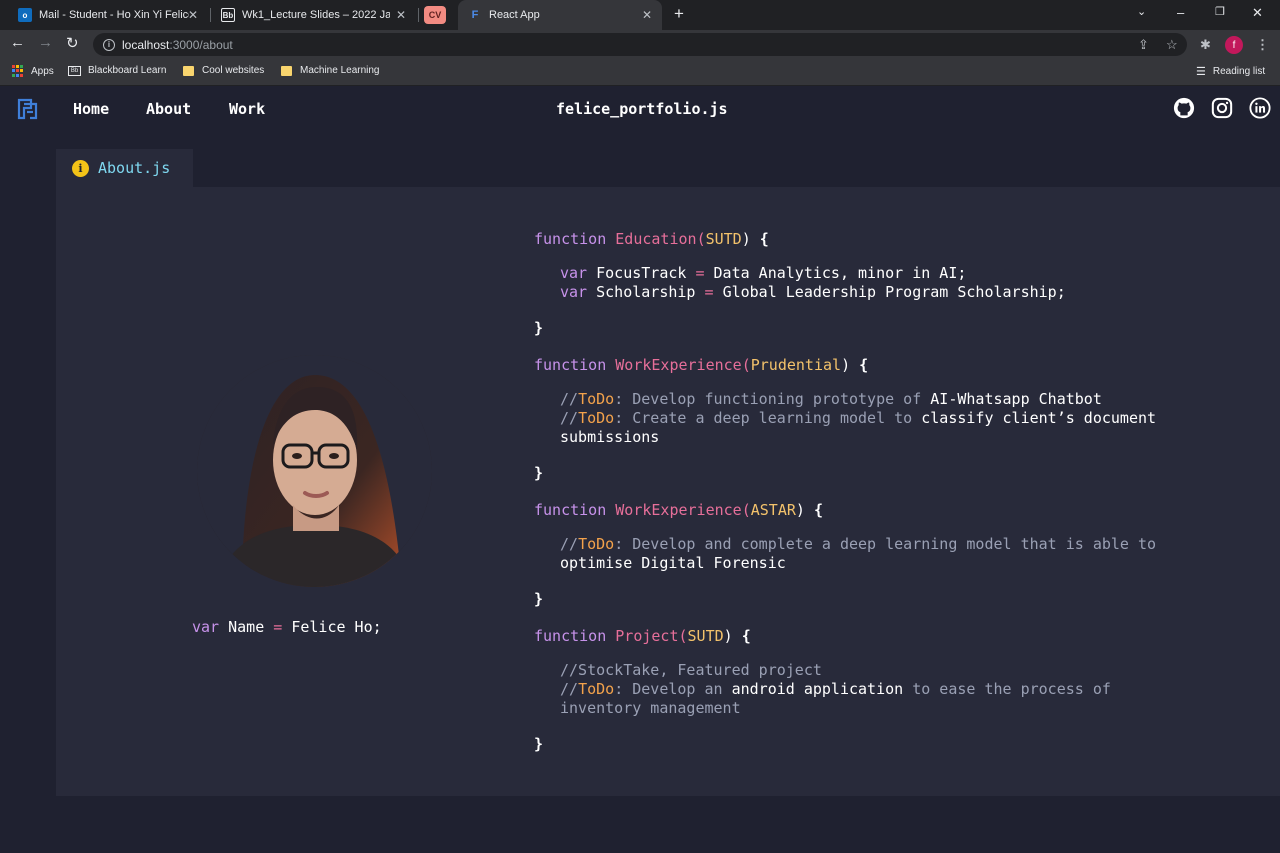  I want to click on variable-value: Global Leadership Program Scholarship;, so click(894, 292).